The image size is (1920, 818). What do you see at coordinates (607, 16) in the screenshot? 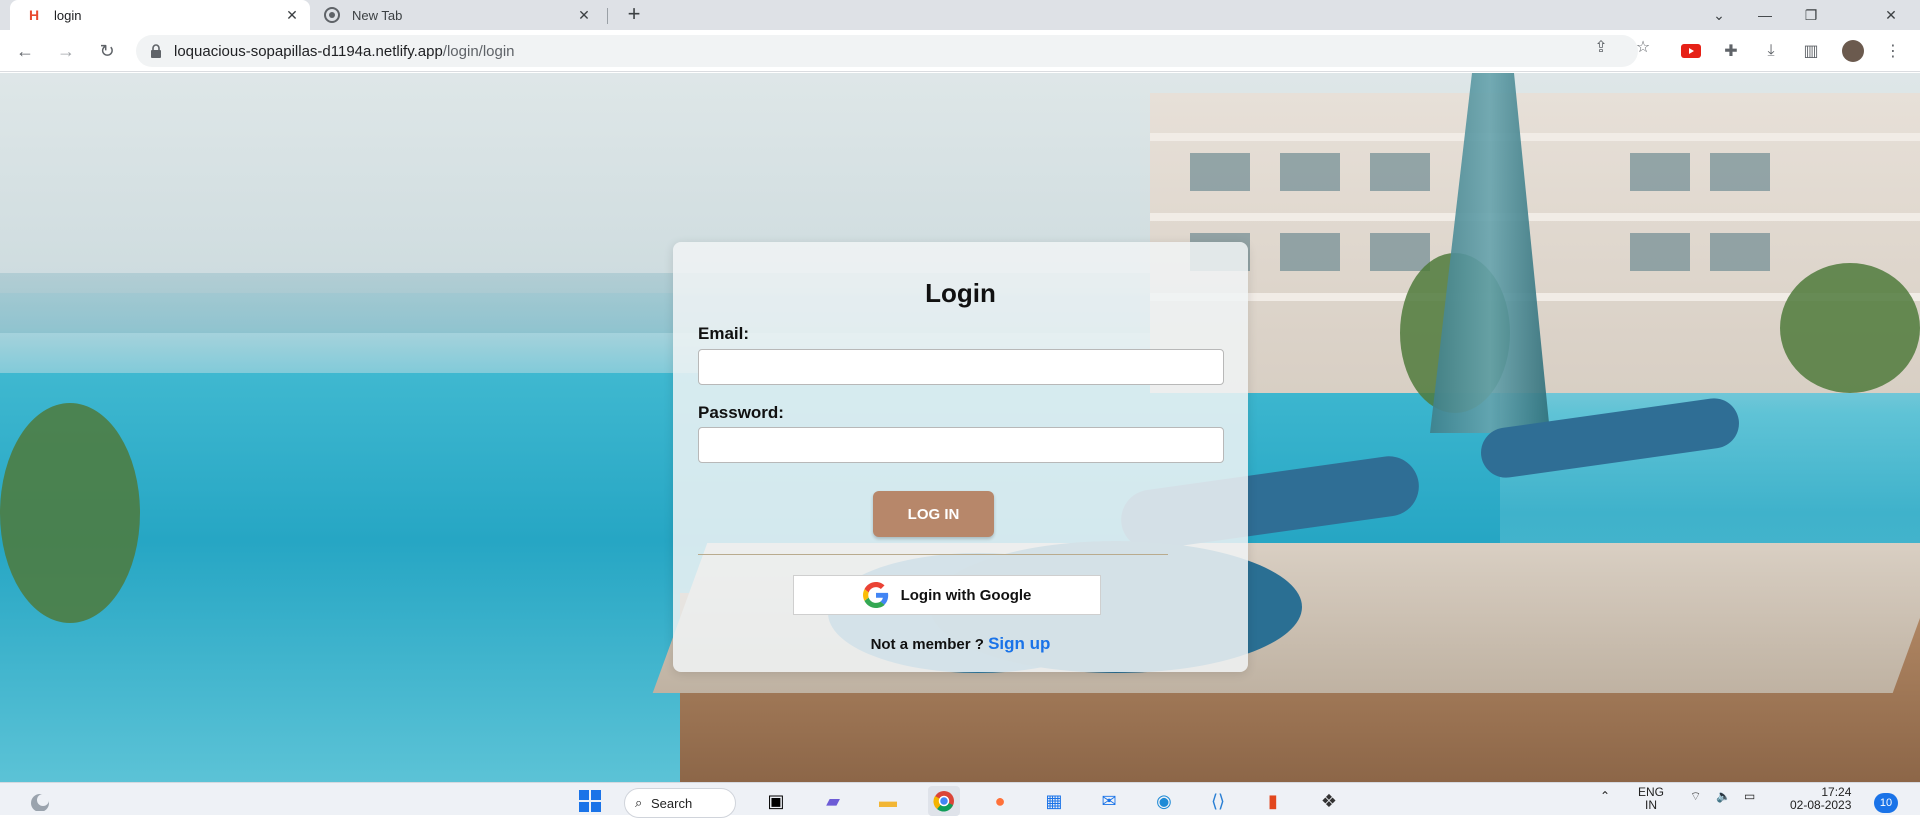
I see `tab-separator` at bounding box center [607, 16].